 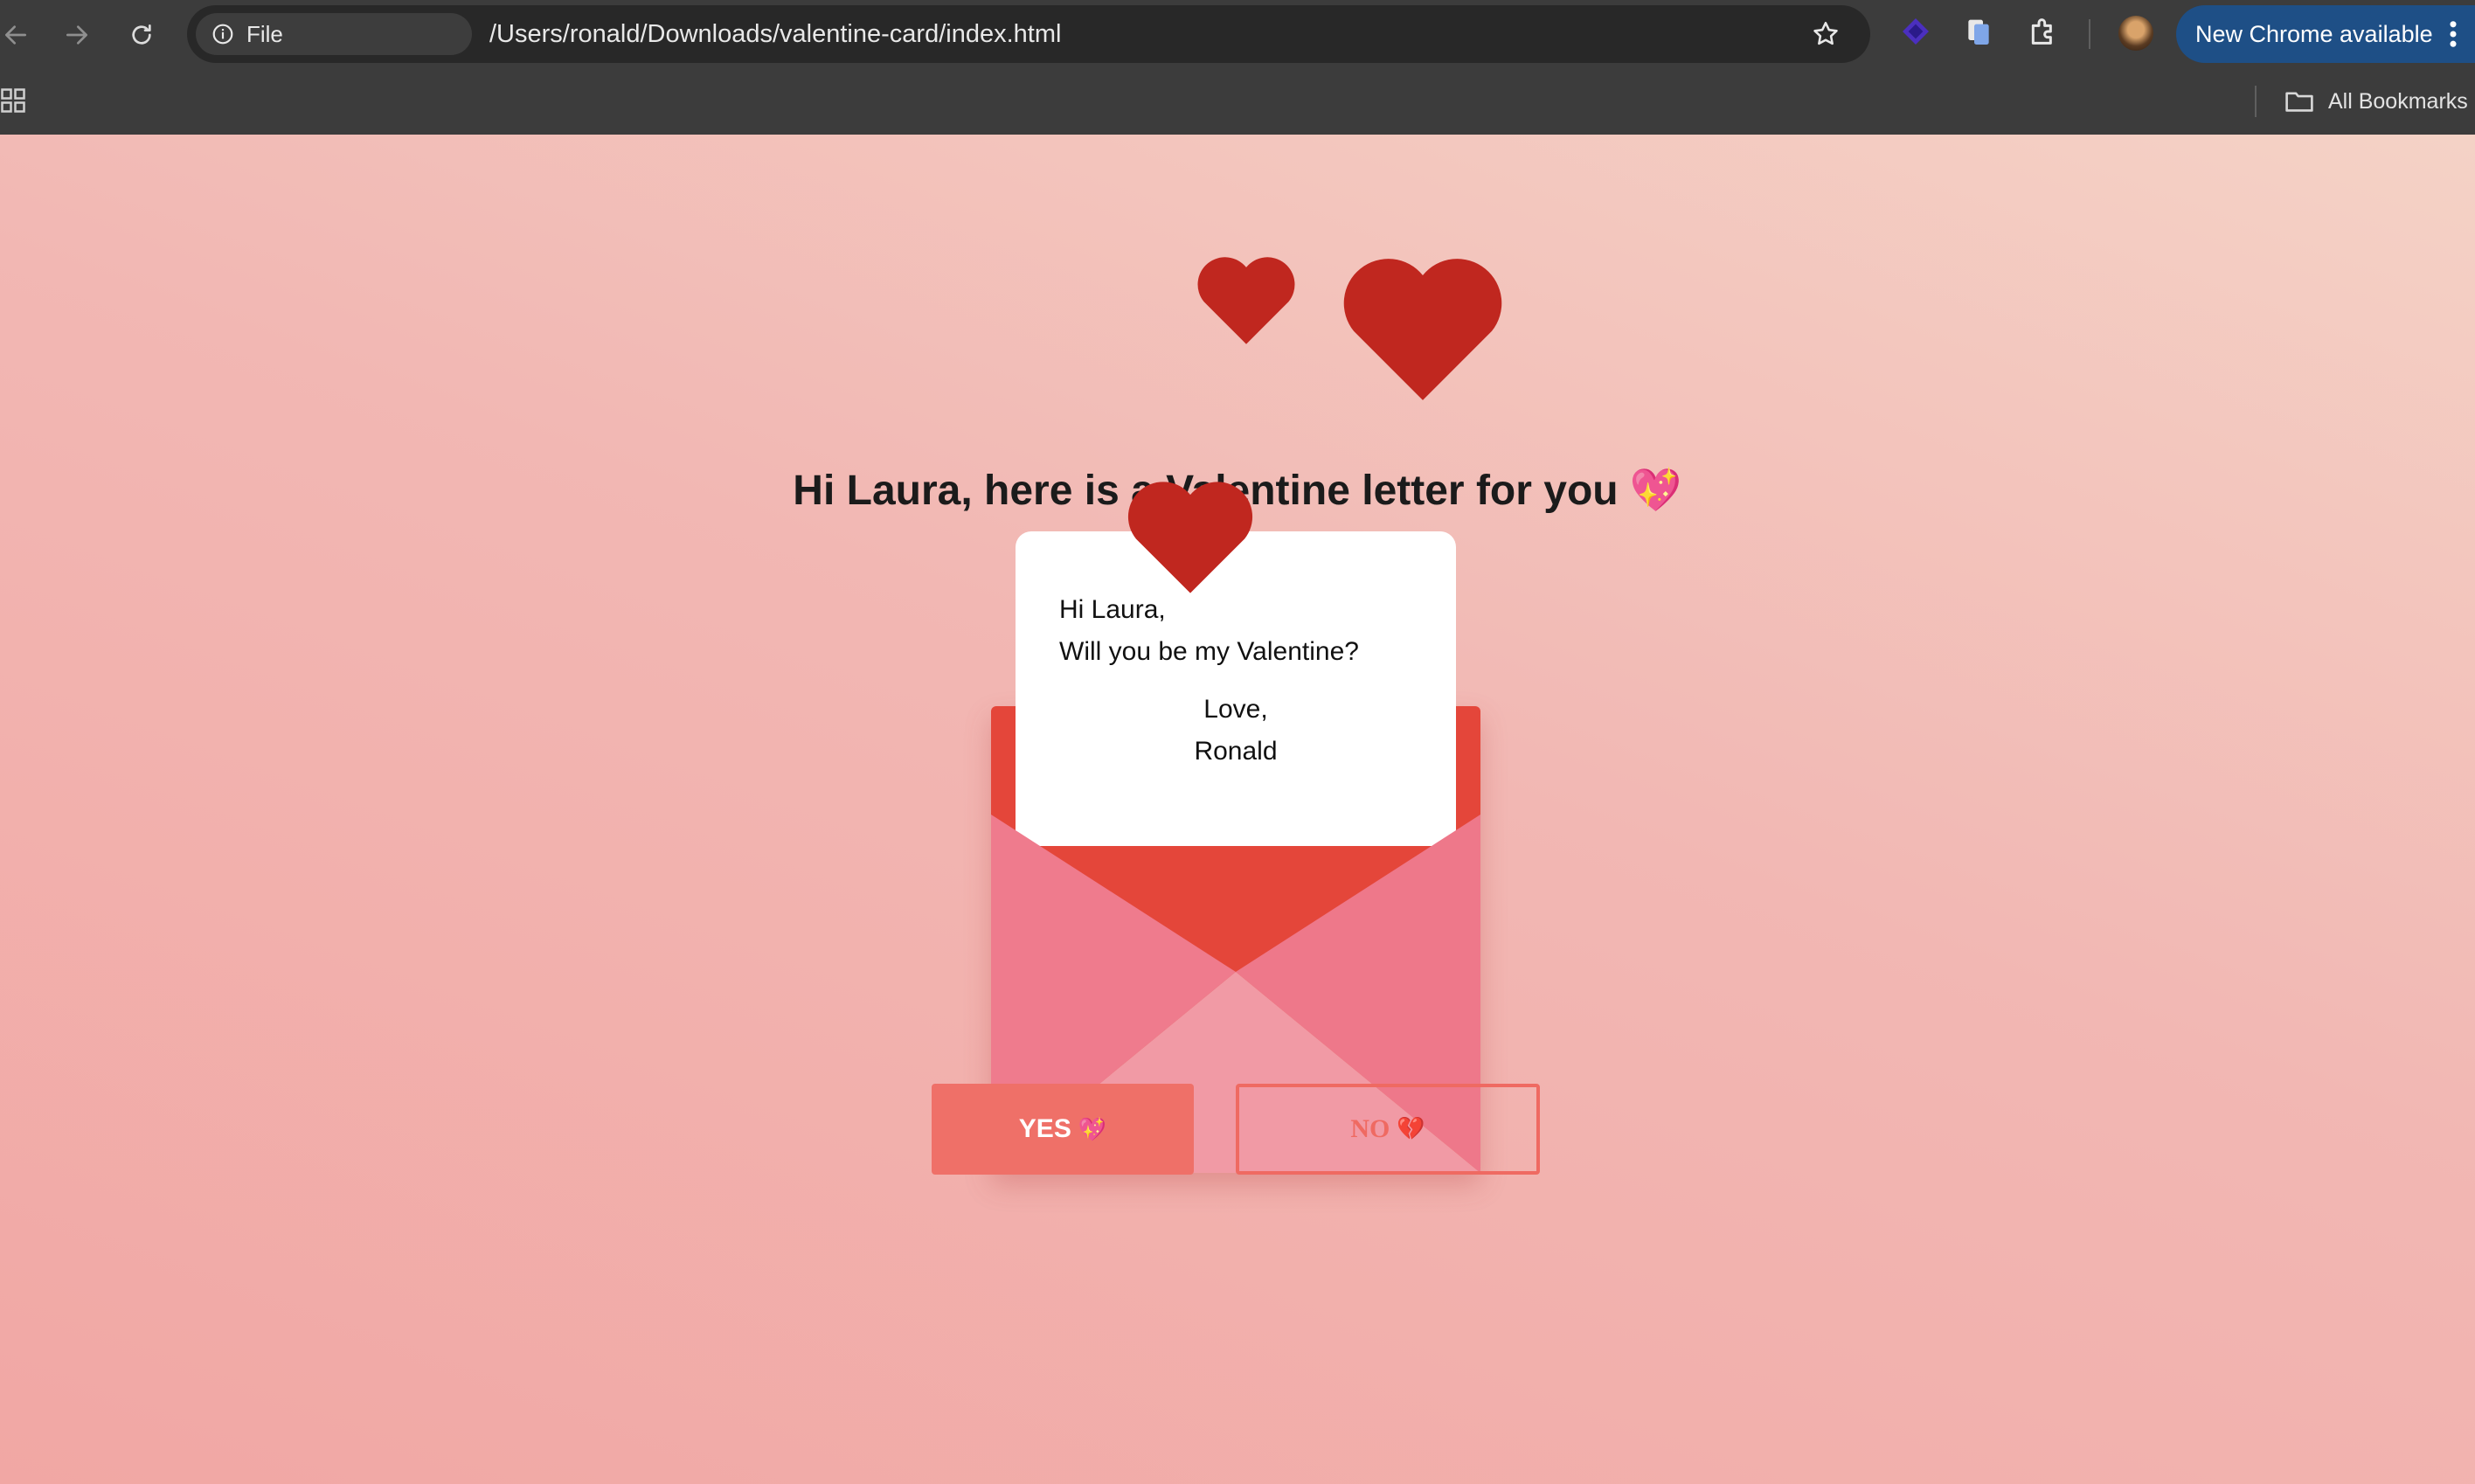 I want to click on all-bookmarks-link: All Bookmarks, so click(x=2398, y=101).